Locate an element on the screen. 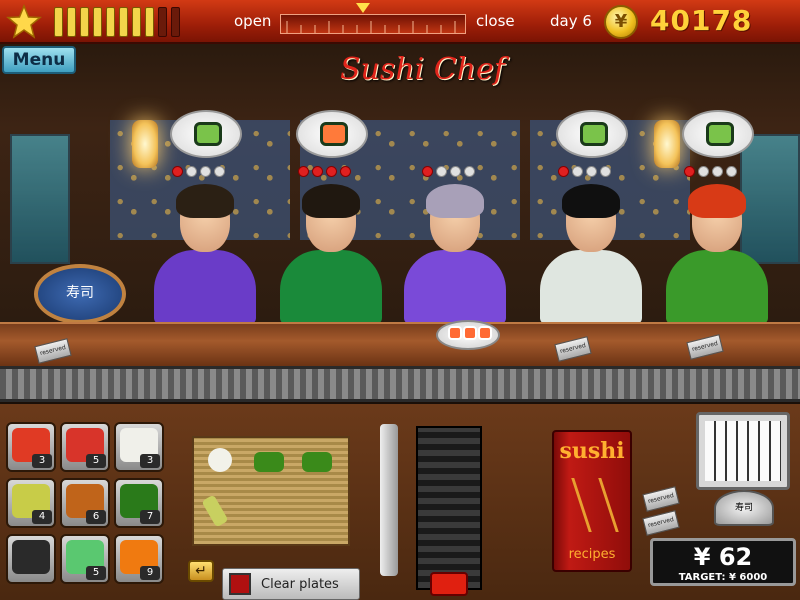  salmon-roe-icon is located at coordinates (334, 134).